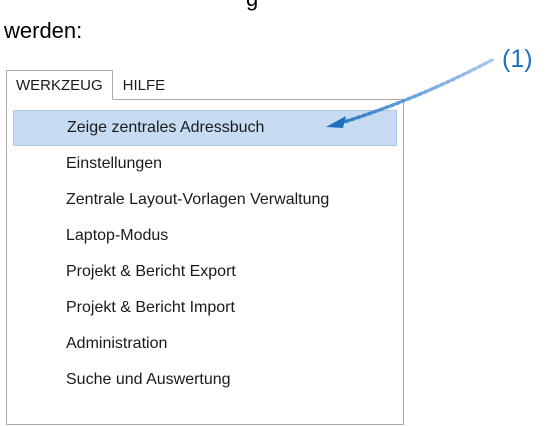 The height and width of the screenshot is (426, 560). I want to click on menu-item-label: Projekt & Bericht Export, so click(151, 271).